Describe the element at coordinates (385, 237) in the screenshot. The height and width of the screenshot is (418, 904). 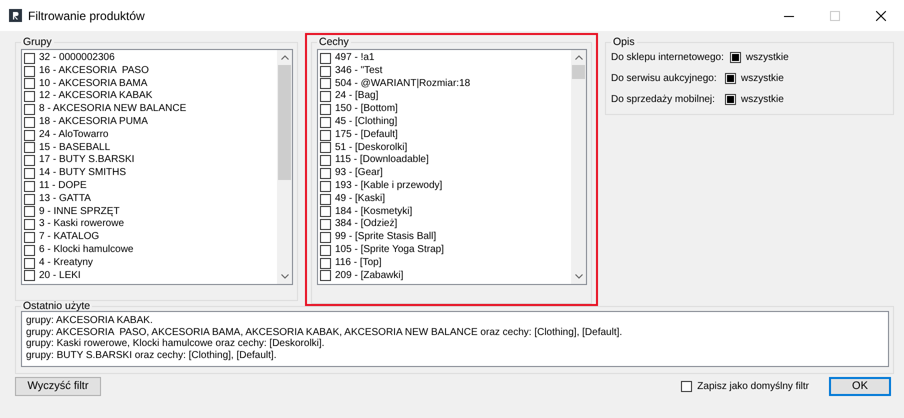
I see `list-item-label: 99 - [Sprite Stasis Ball]` at that location.